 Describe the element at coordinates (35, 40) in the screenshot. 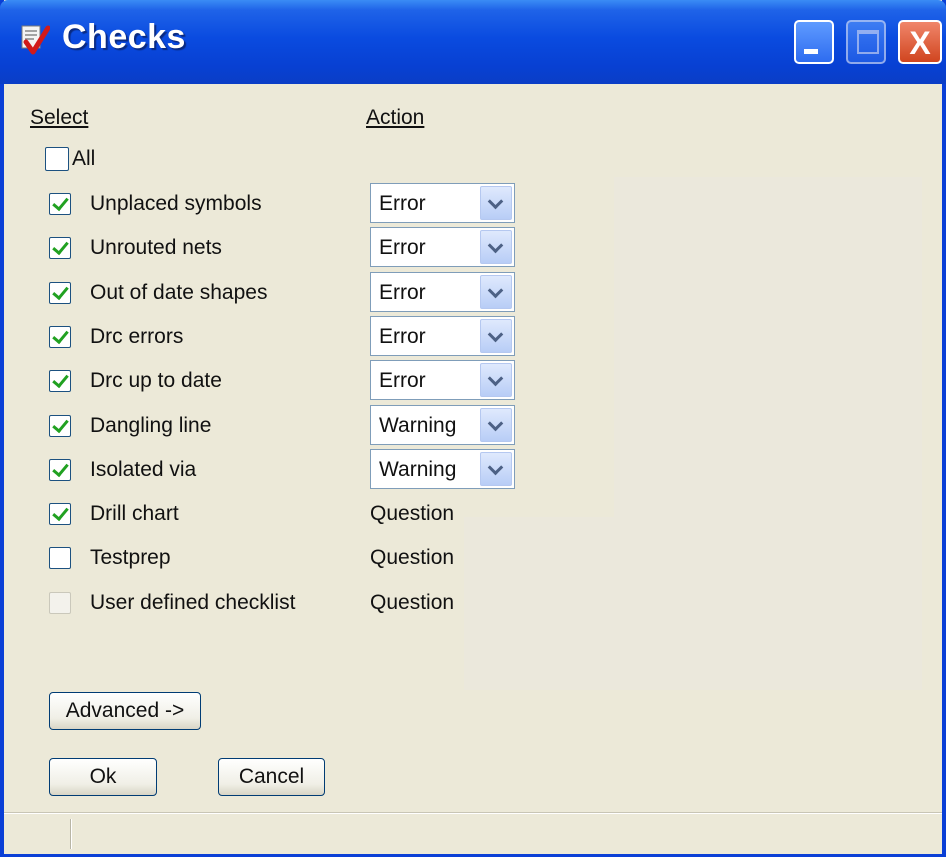

I see `app-icon` at that location.